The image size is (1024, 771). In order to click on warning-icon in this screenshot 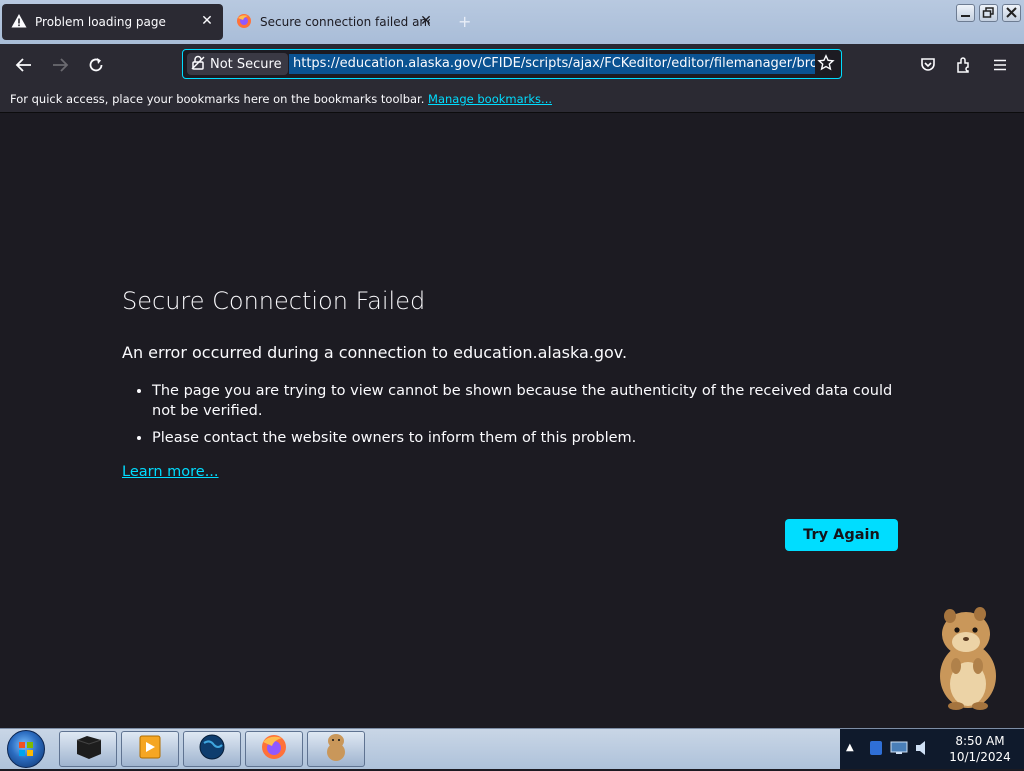, I will do `click(19, 22)`.